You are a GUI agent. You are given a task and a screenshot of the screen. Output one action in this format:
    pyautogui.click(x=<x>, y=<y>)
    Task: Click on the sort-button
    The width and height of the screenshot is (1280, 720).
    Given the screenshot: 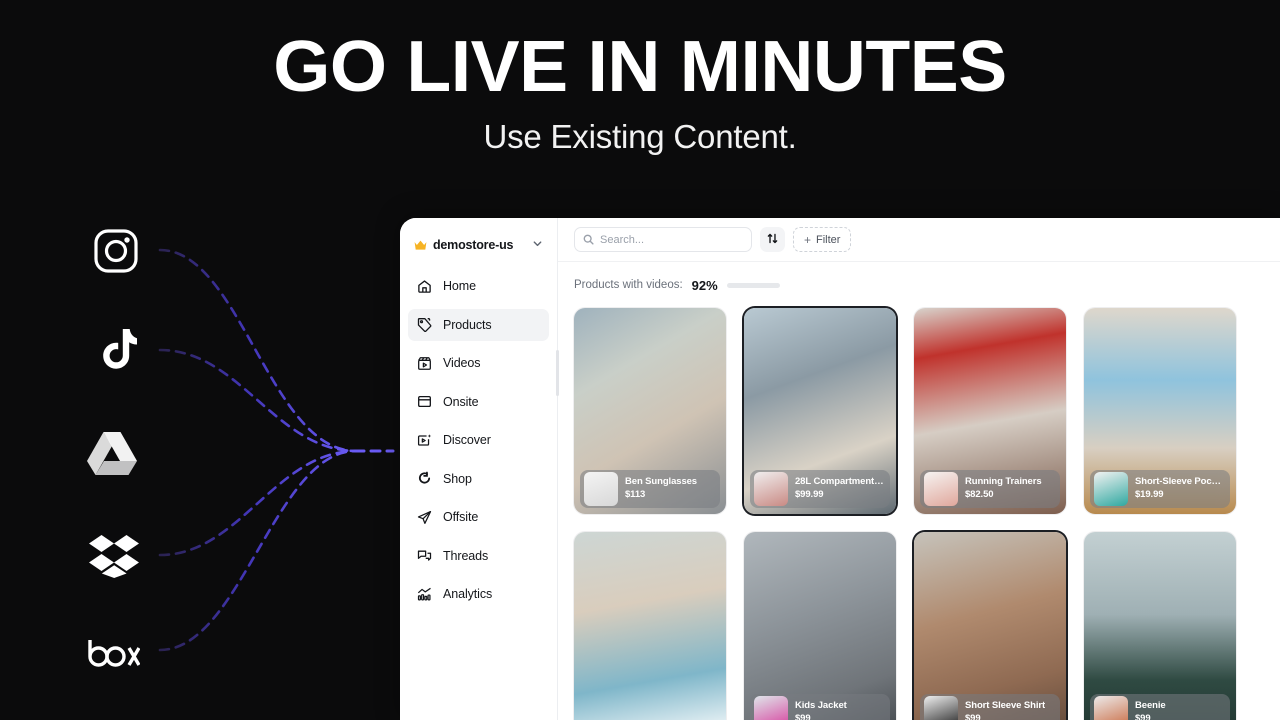 What is the action you would take?
    pyautogui.click(x=772, y=239)
    